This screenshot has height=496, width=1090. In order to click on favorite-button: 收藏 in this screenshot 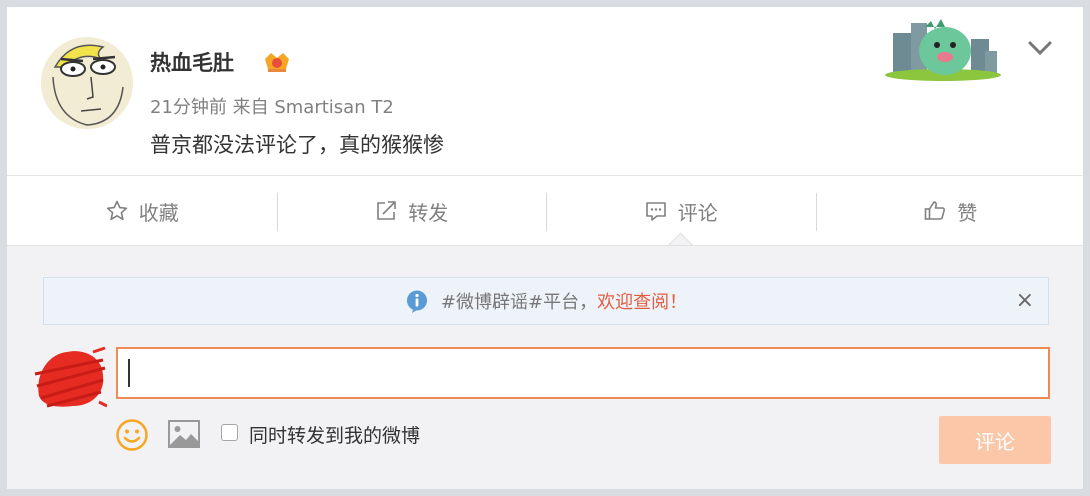, I will do `click(142, 211)`.